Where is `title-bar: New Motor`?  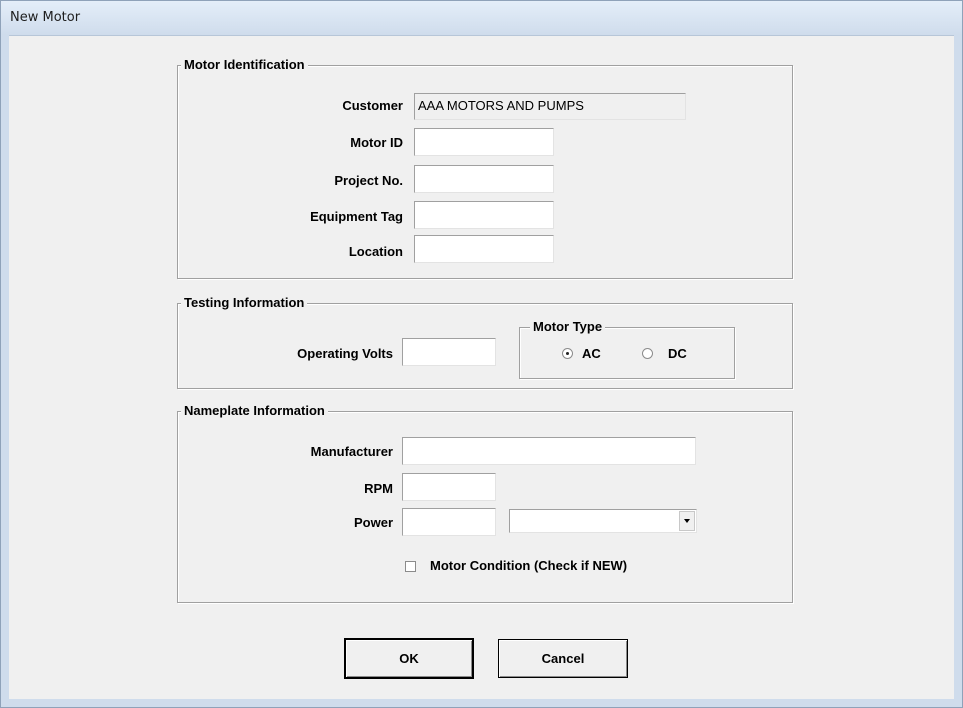 title-bar: New Motor is located at coordinates (481, 18).